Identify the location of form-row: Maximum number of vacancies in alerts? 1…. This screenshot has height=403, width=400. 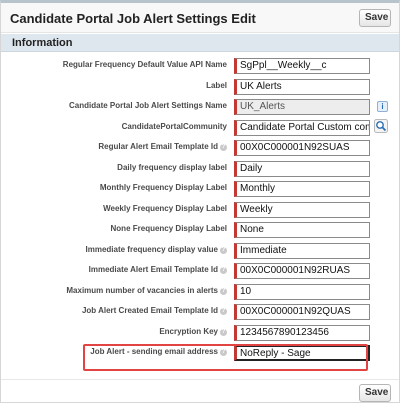
(200, 293).